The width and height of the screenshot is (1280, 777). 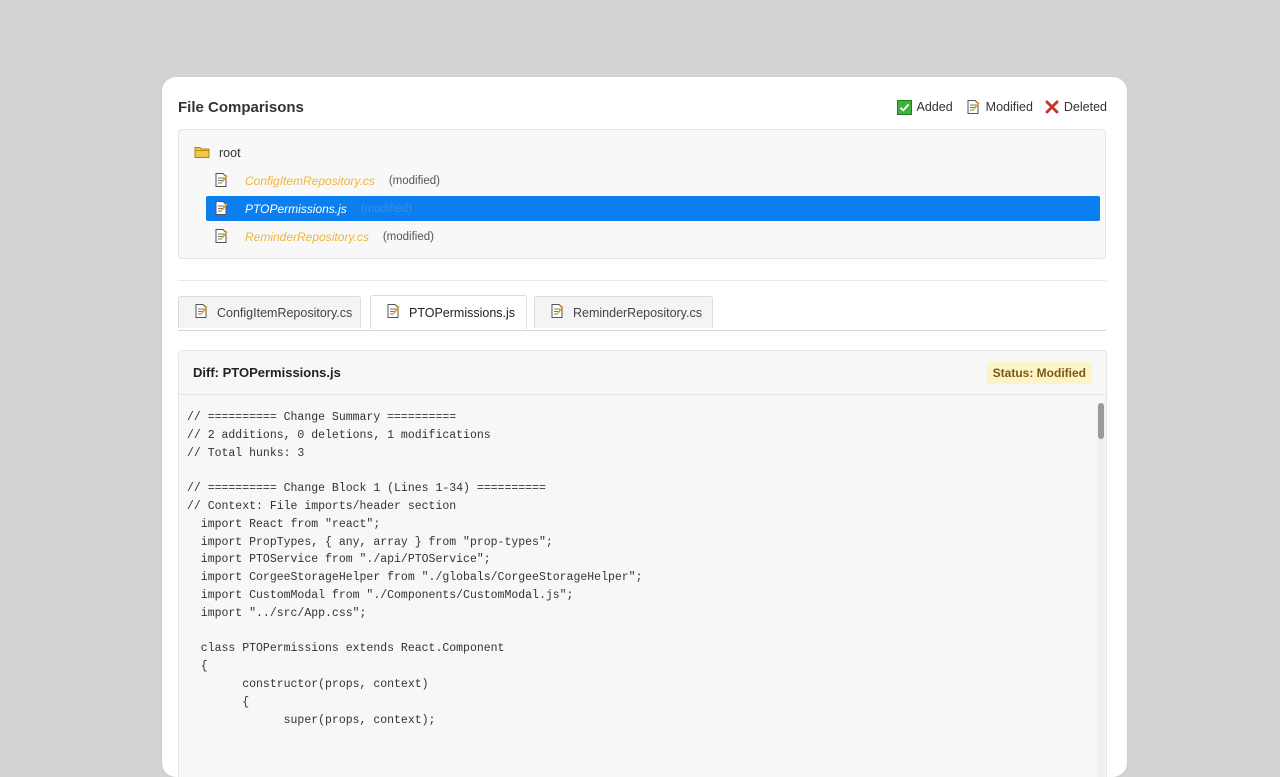 I want to click on tree-file-name: PTOPermissions.js, so click(x=296, y=209).